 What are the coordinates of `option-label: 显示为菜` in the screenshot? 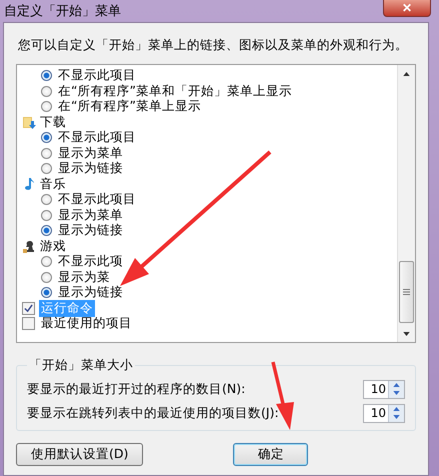 It's located at (84, 277).